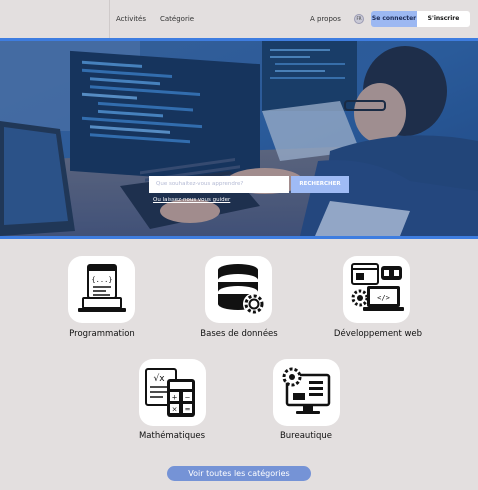 This screenshot has height=490, width=478. What do you see at coordinates (377, 287) in the screenshot?
I see `web-development-icon: </>` at bounding box center [377, 287].